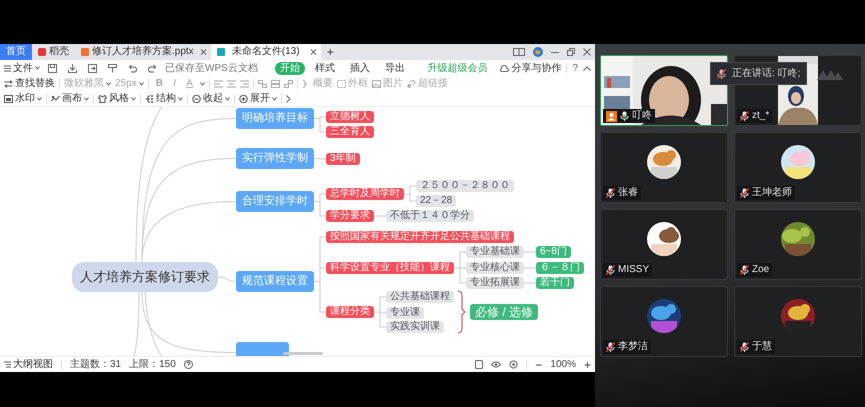  I want to click on summary-brace, so click(462, 312).